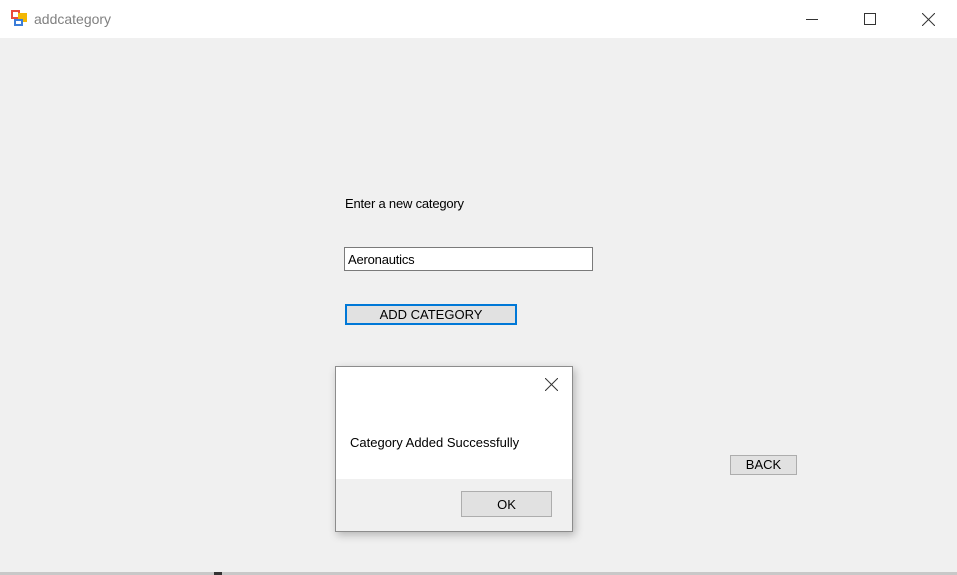 The width and height of the screenshot is (957, 575). I want to click on maximize-button, so click(870, 19).